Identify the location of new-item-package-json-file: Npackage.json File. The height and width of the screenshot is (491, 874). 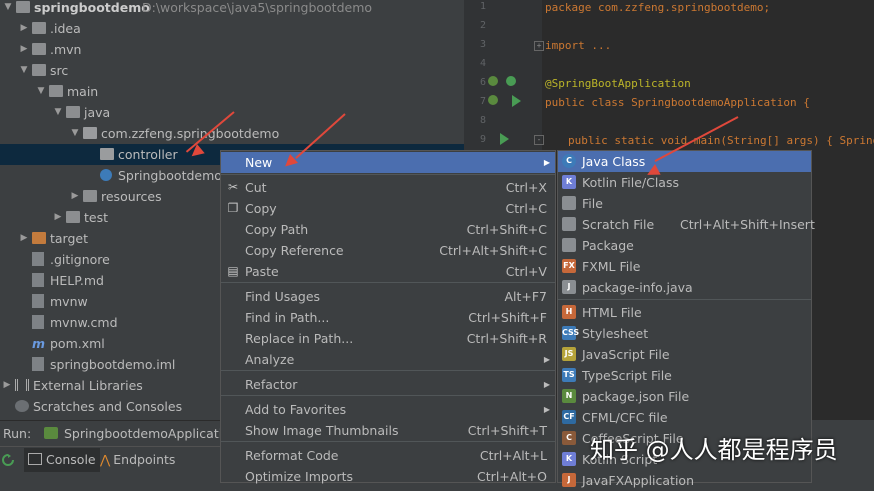
(684, 396).